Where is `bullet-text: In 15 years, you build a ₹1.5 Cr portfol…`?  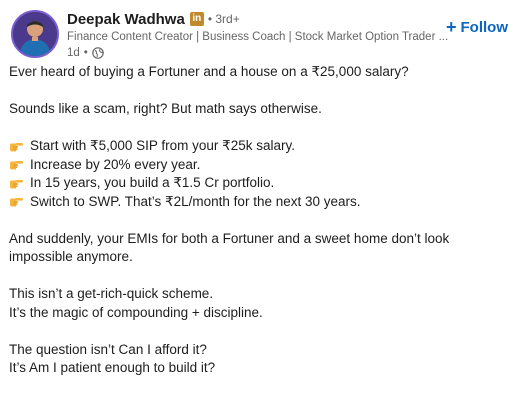
bullet-text: In 15 years, you build a ₹1.5 Cr portfol… is located at coordinates (152, 182).